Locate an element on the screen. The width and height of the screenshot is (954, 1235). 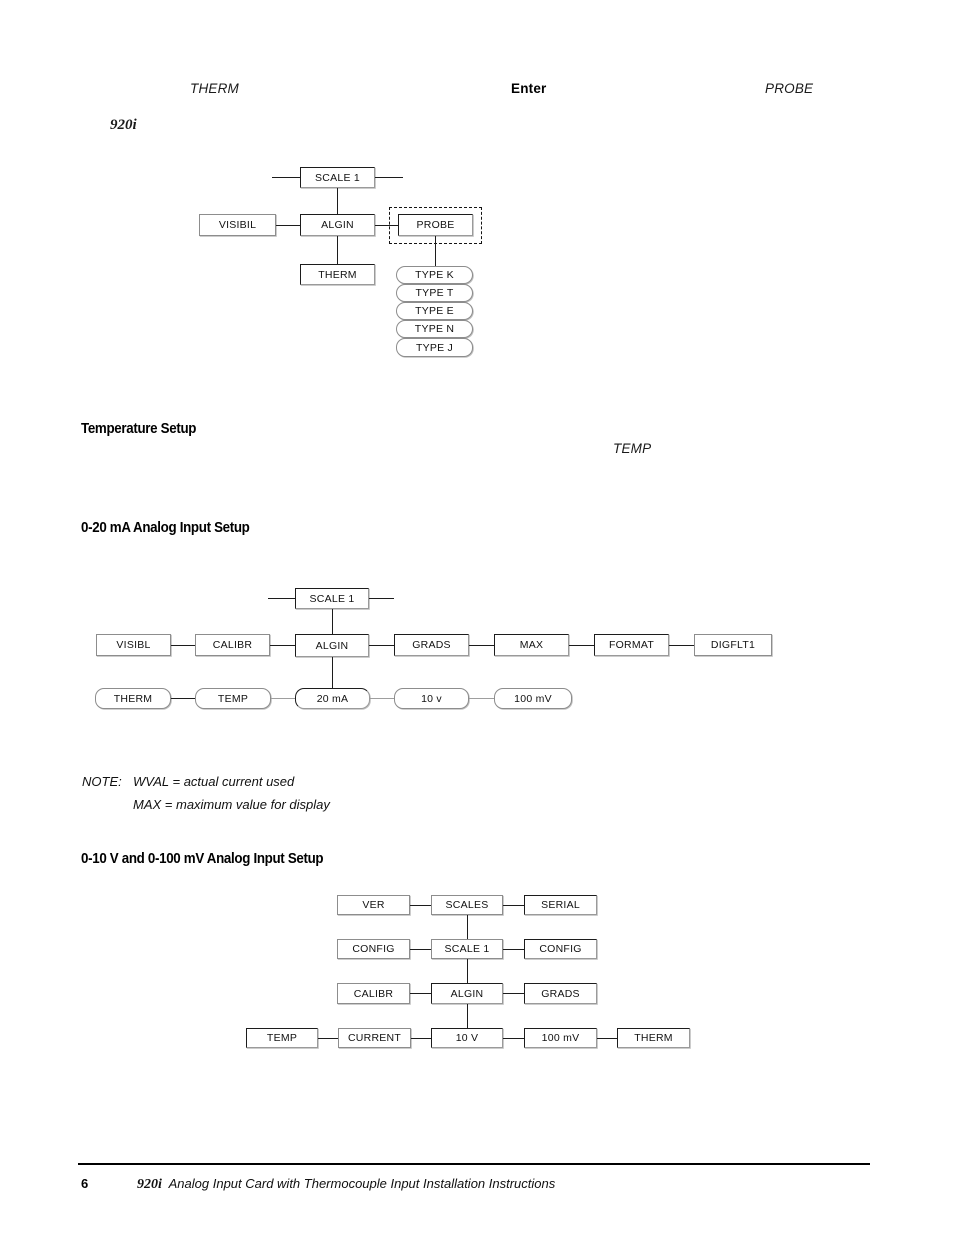
d3-node-100mv: 100 mV is located at coordinates (560, 1038).